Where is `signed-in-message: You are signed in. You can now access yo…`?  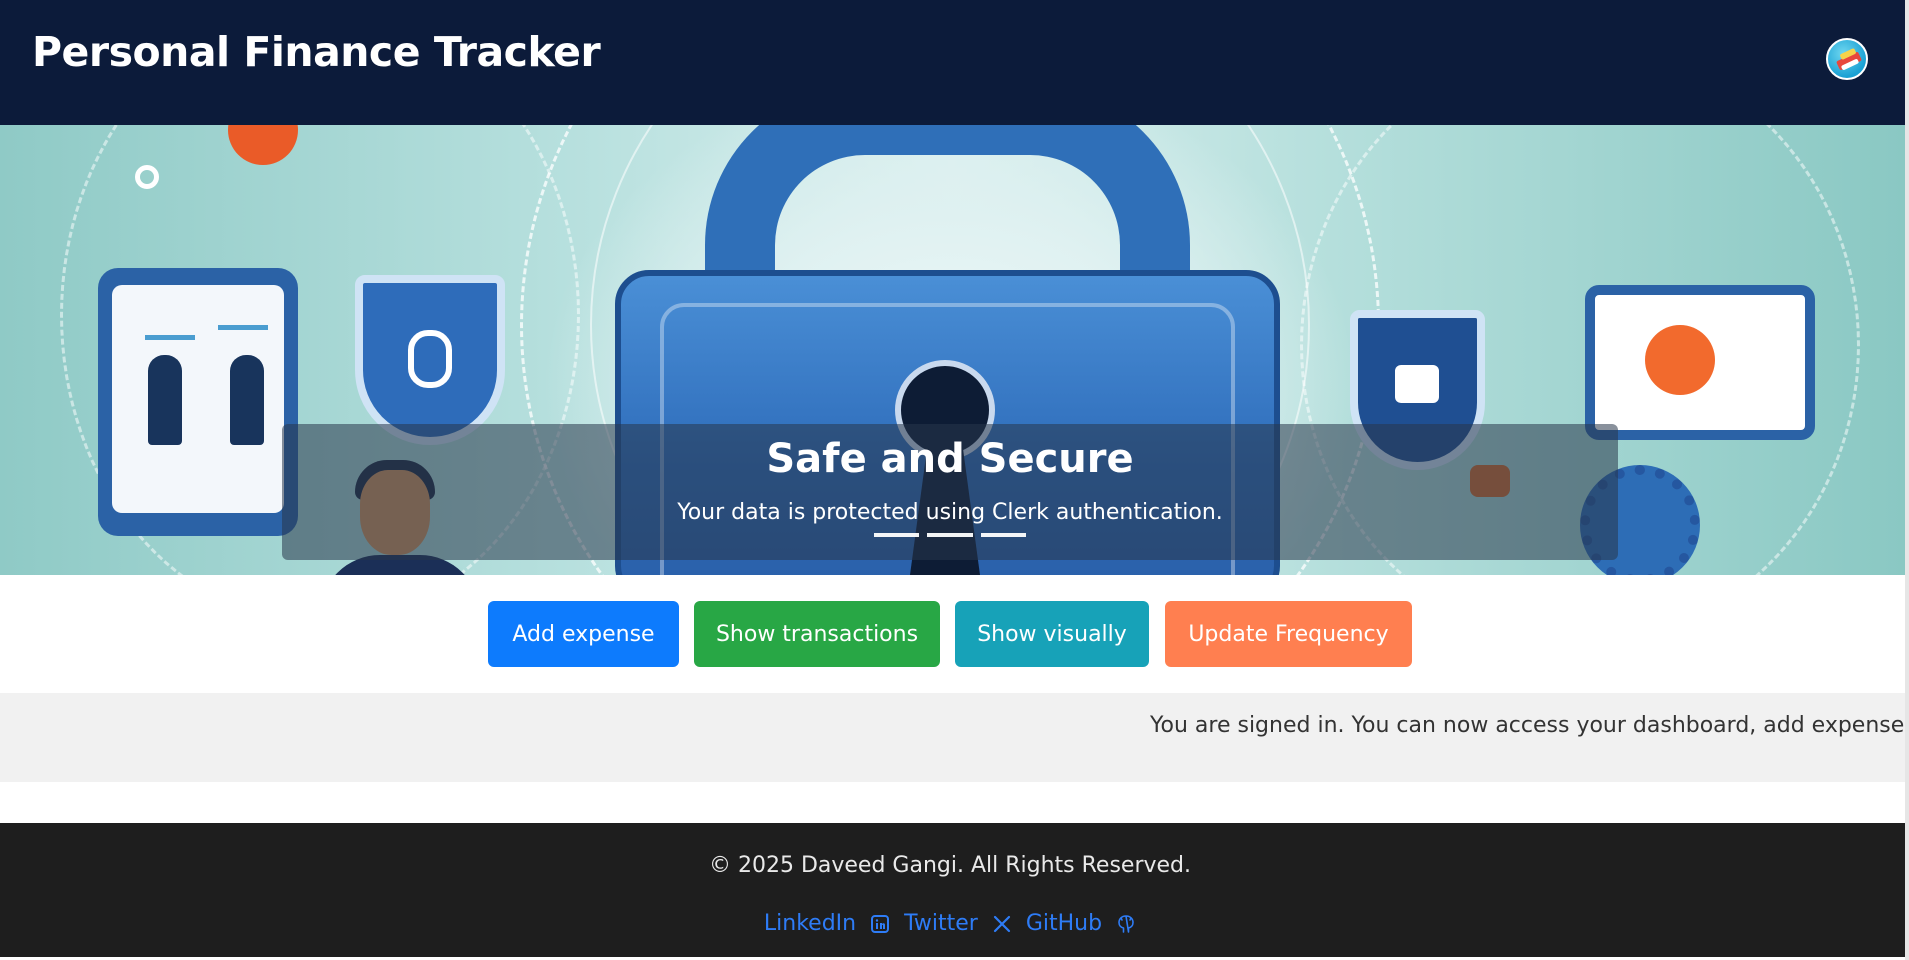 signed-in-message: You are signed in. You can now access yo… is located at coordinates (1527, 725).